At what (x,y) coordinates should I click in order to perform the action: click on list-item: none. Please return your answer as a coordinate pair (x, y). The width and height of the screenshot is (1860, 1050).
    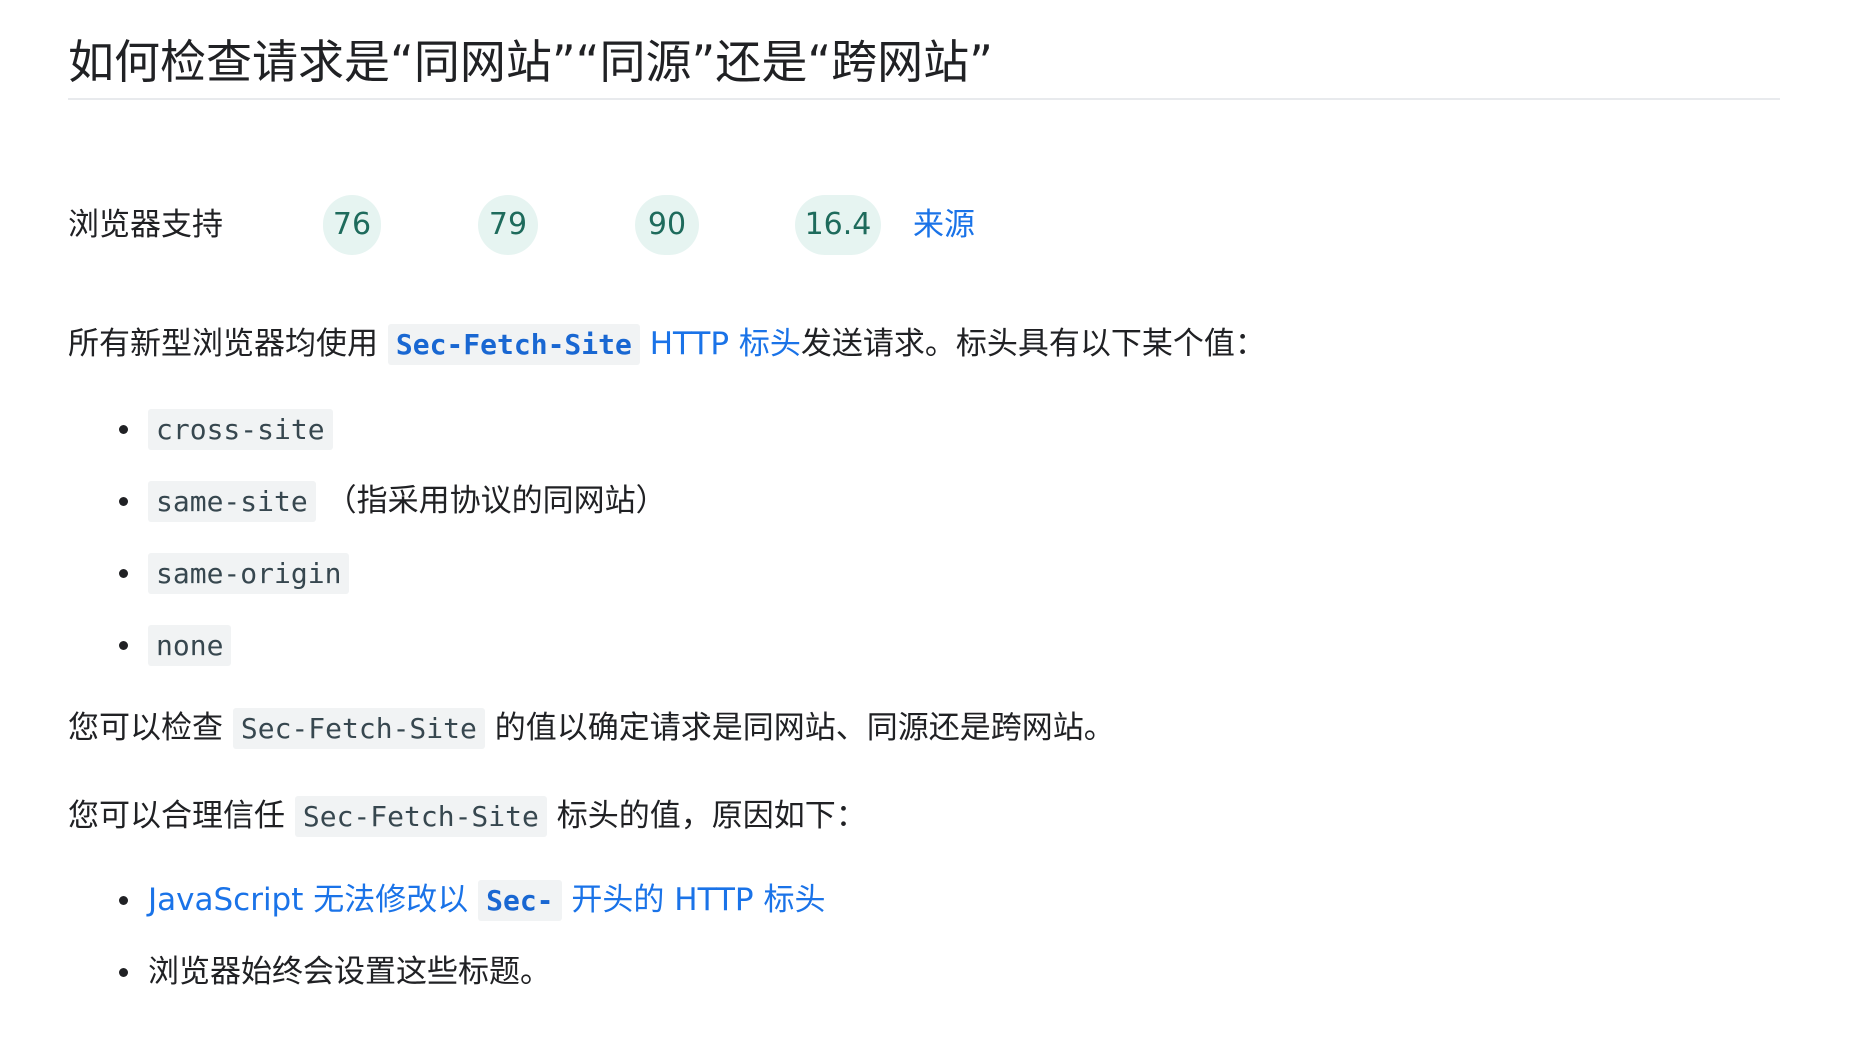
    Looking at the image, I should click on (367, 659).